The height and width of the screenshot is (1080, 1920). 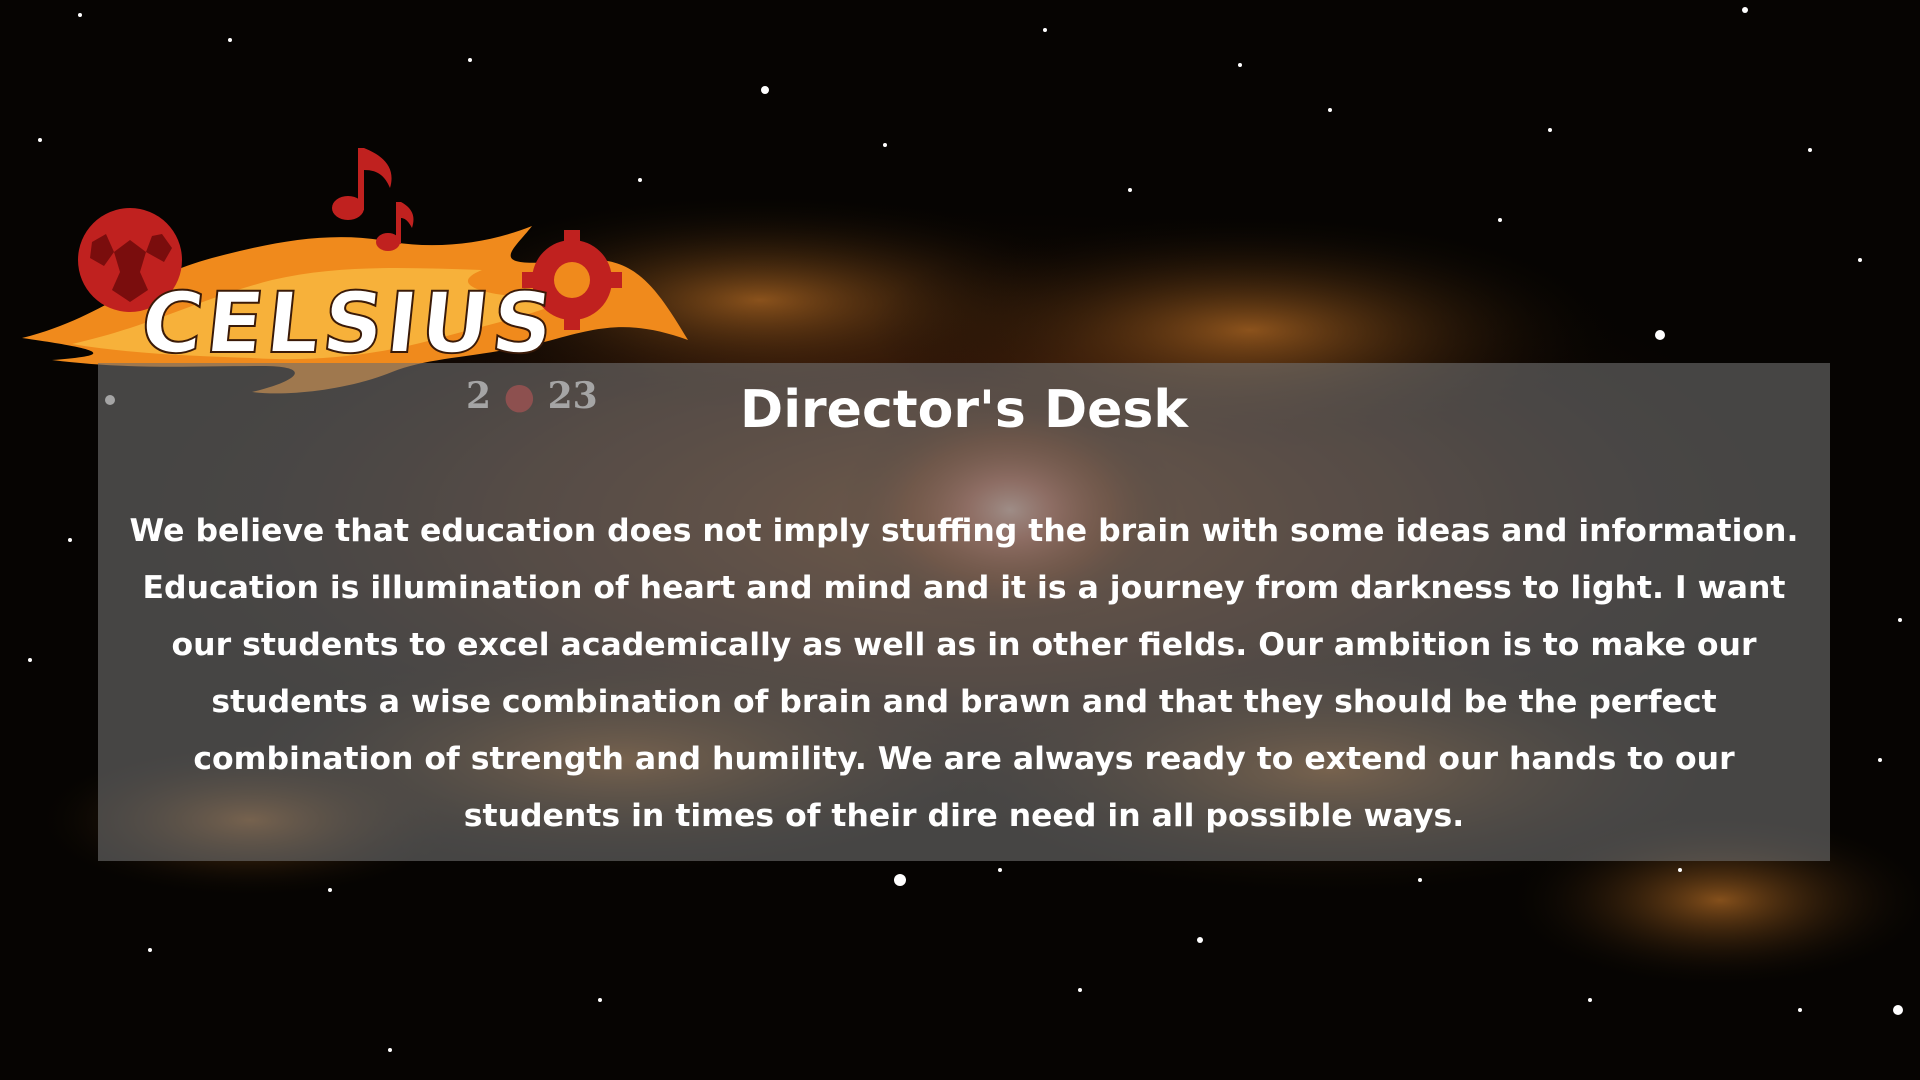 I want to click on logo-wordmark: CELSIUS, so click(x=349, y=323).